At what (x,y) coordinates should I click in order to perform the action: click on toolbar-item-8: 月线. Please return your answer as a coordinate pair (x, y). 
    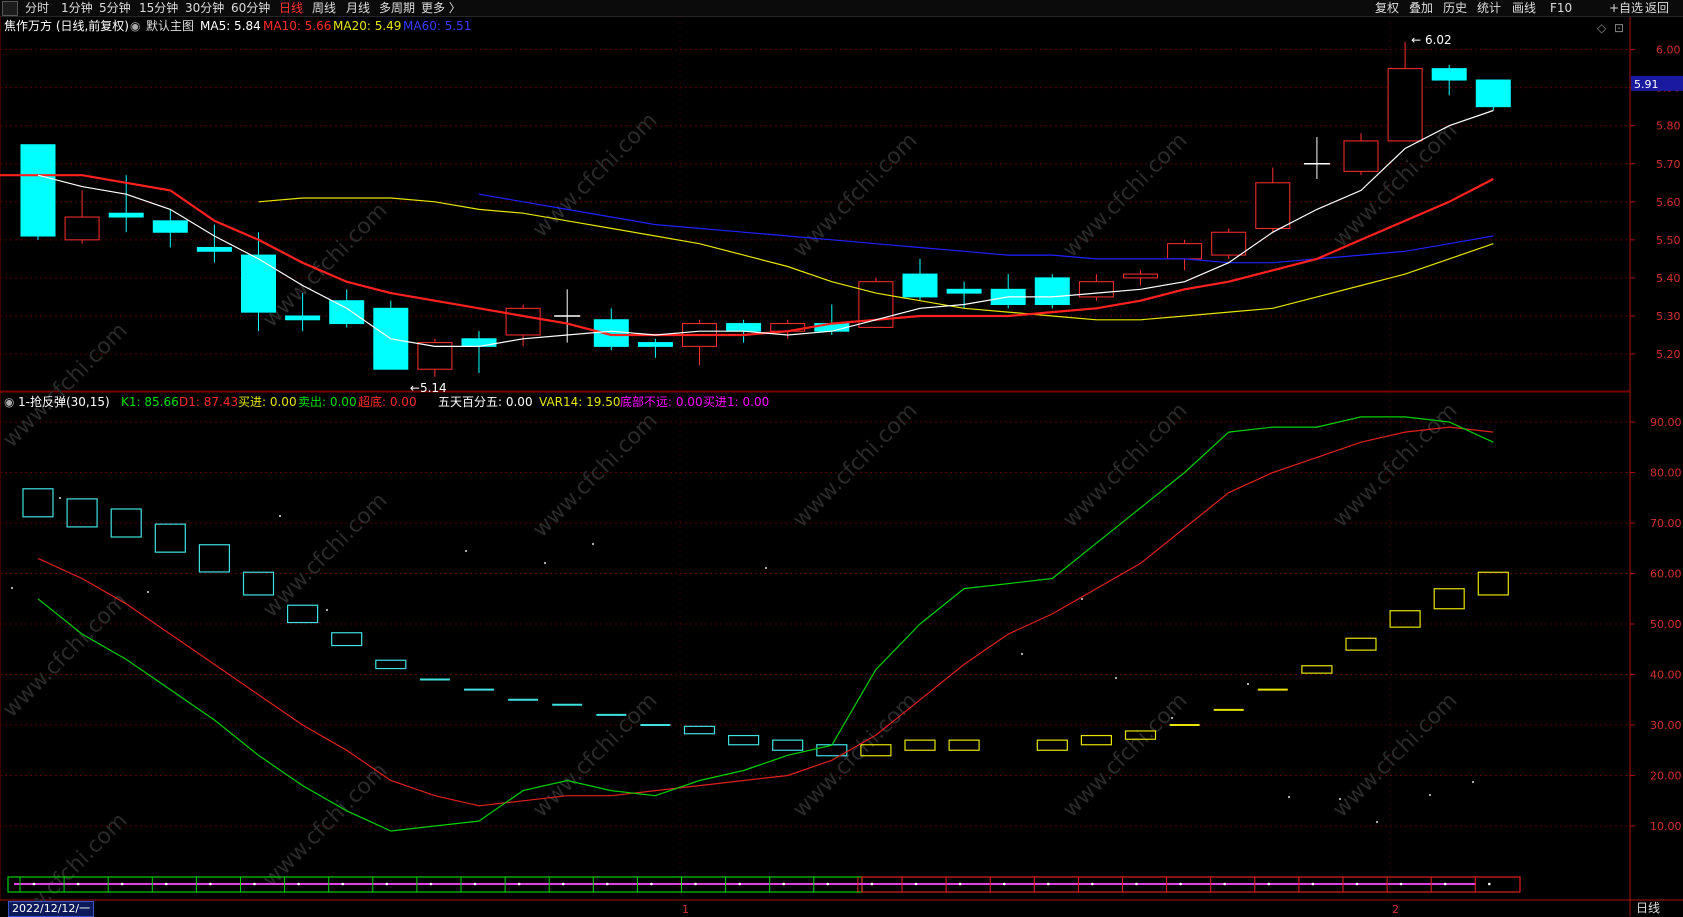
    Looking at the image, I should click on (358, 8).